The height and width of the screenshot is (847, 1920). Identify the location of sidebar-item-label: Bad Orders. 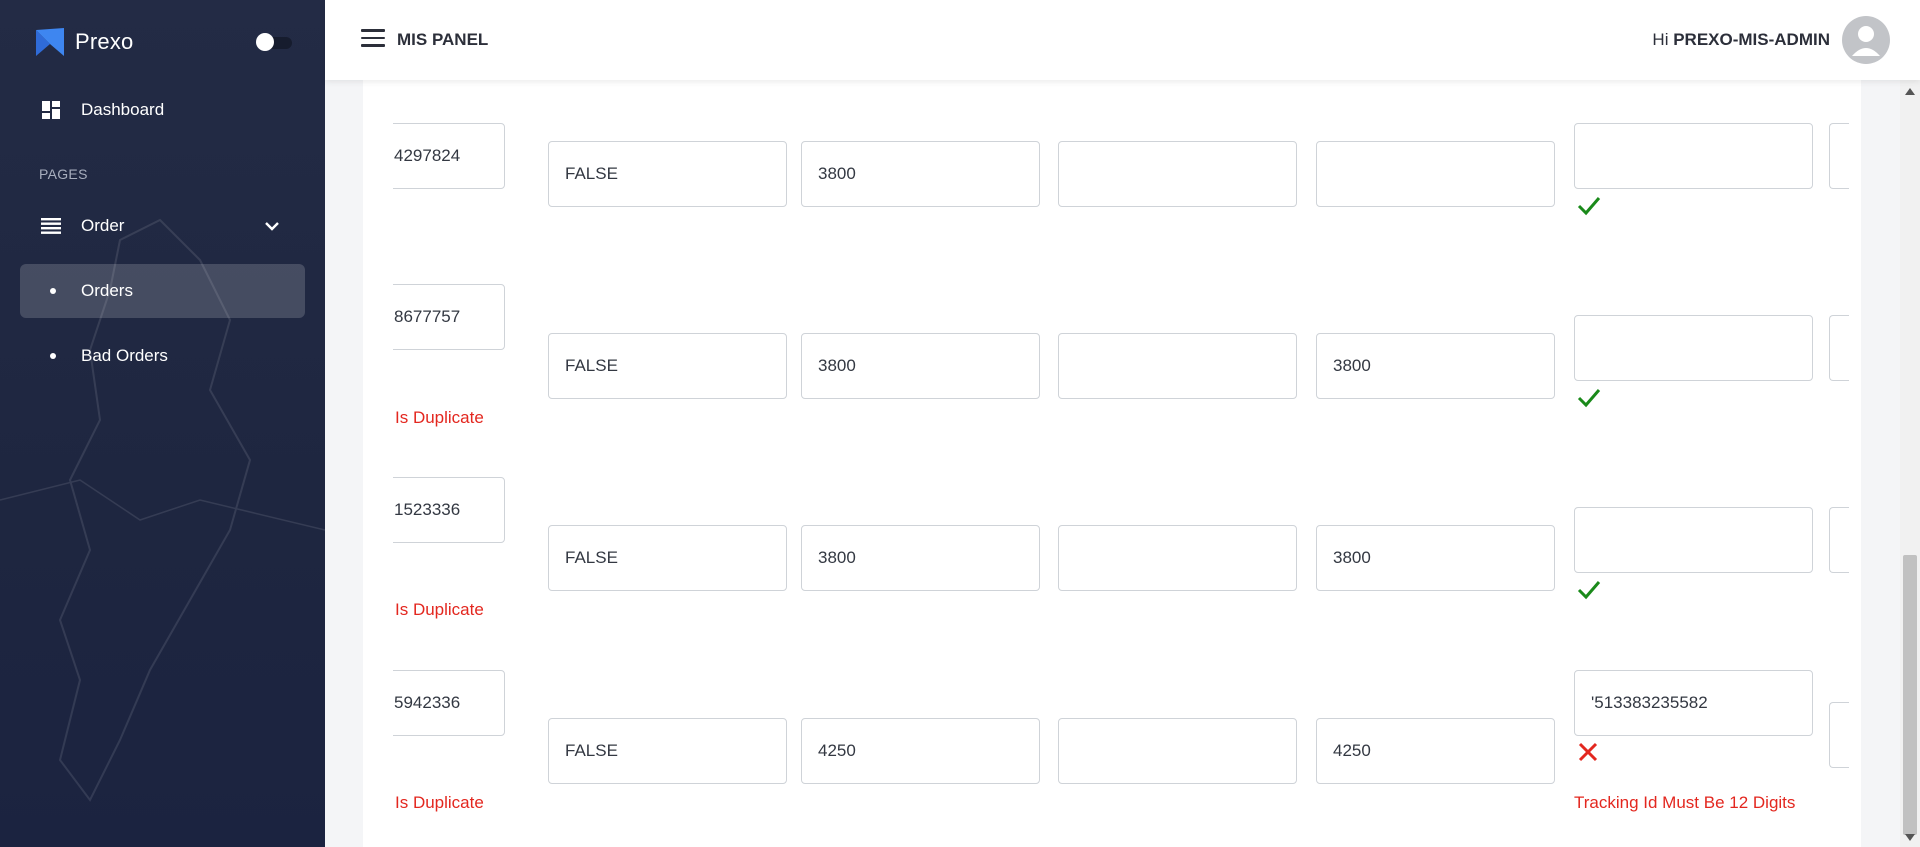
(124, 355).